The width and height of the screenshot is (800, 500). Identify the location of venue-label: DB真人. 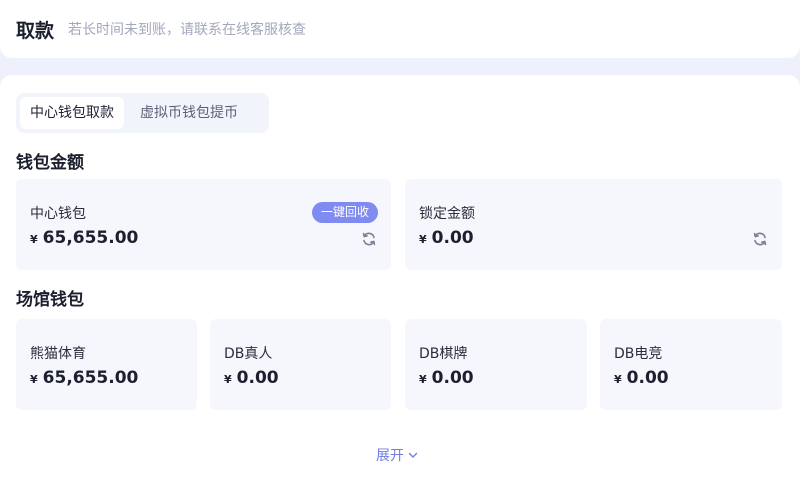
(248, 354).